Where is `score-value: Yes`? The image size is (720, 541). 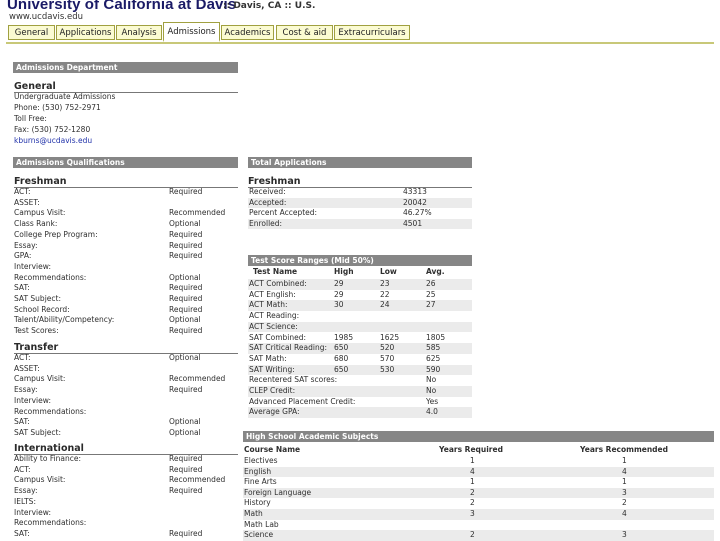 score-value: Yes is located at coordinates (432, 401).